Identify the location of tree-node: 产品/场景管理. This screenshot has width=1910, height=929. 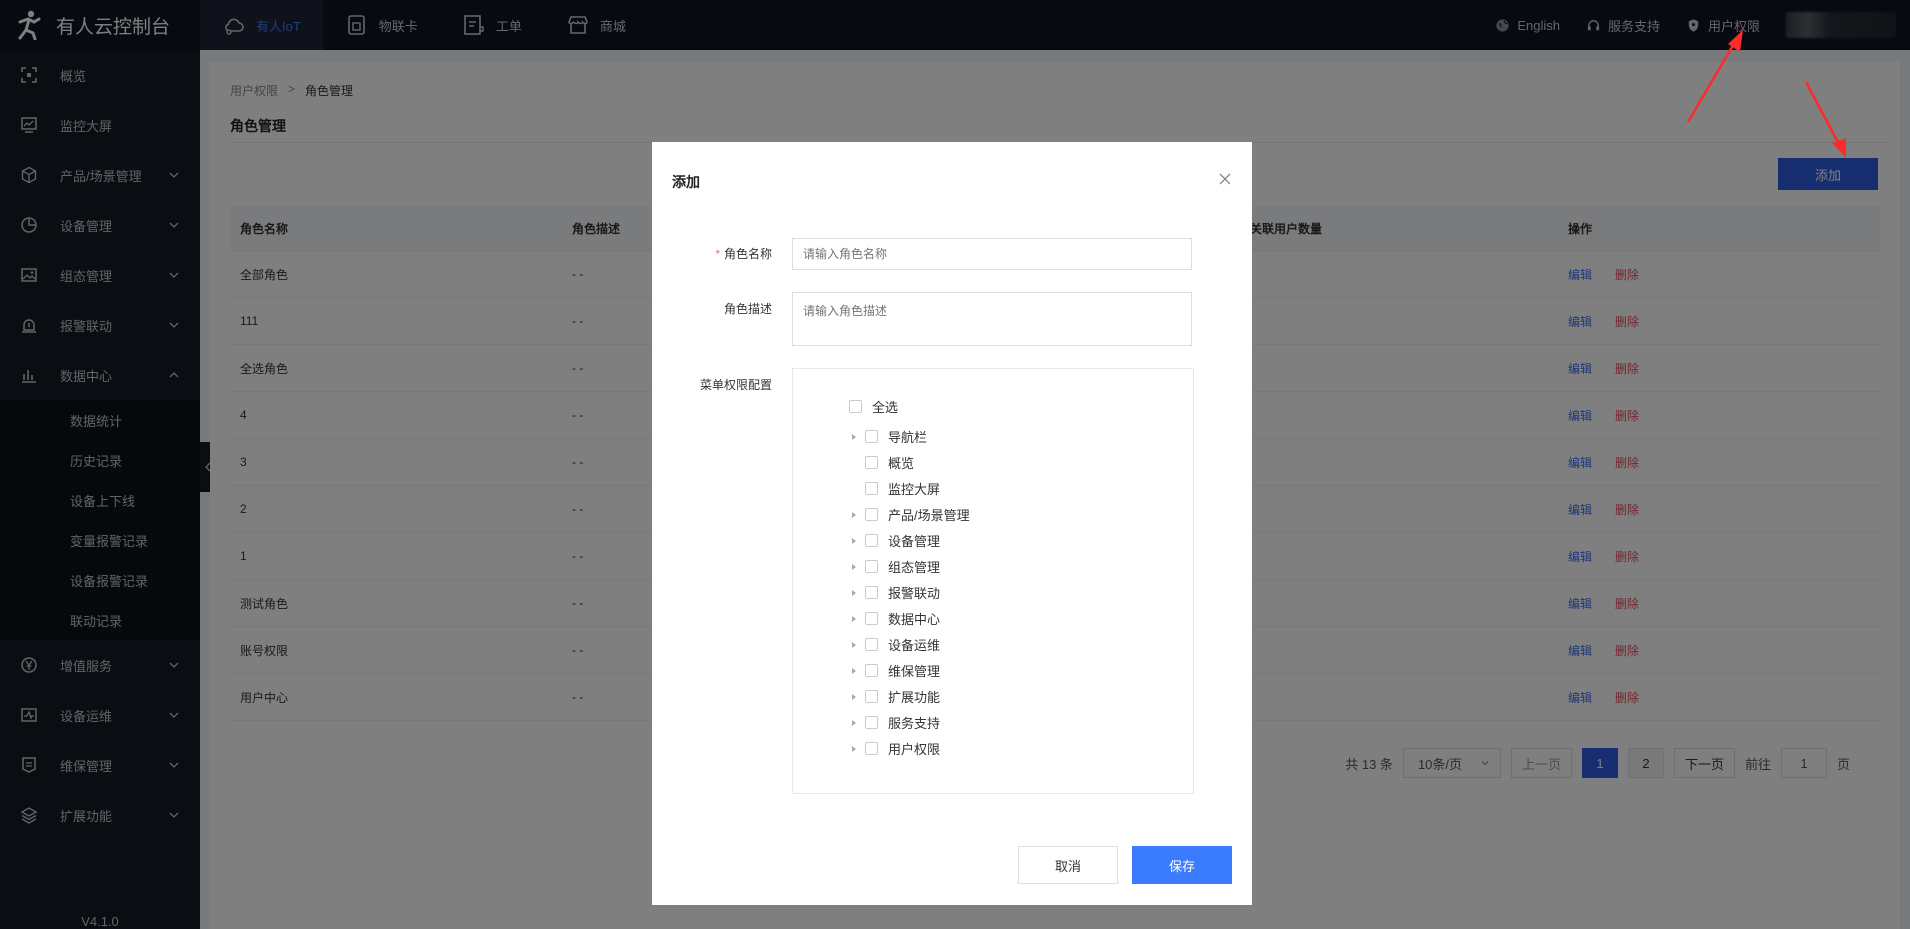
(909, 514).